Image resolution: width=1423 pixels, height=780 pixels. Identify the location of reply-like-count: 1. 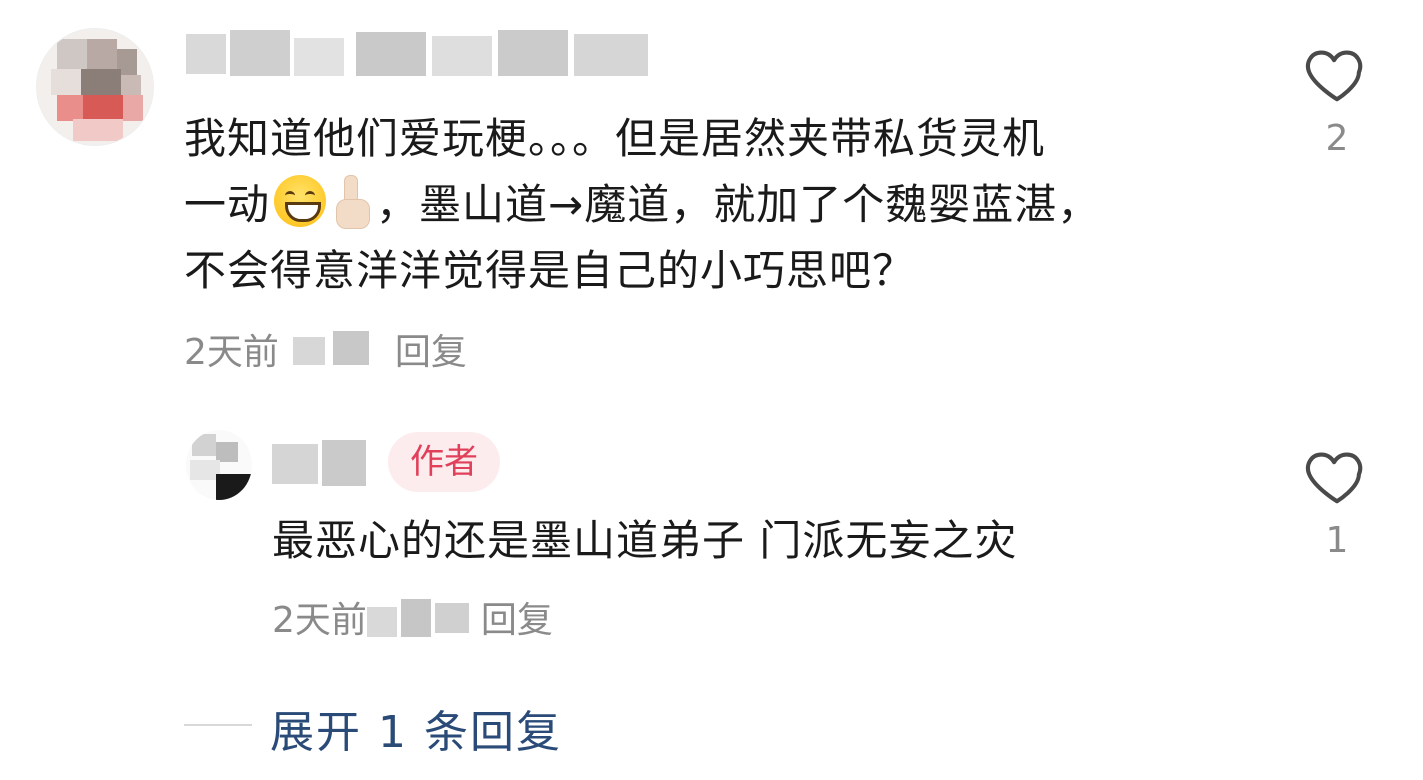
(1337, 540).